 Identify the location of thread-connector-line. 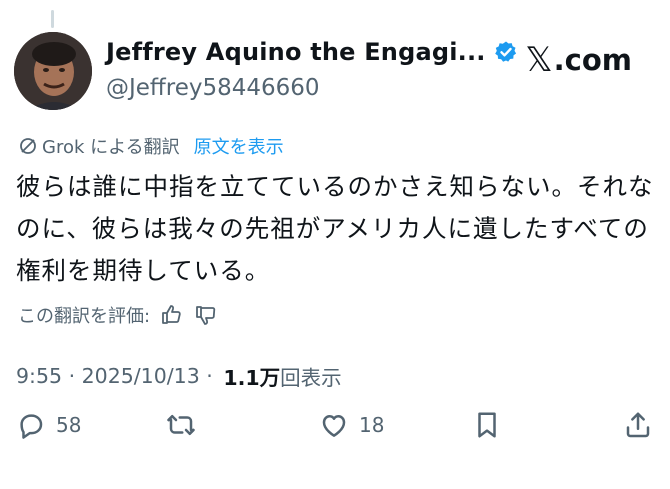
(52, 19).